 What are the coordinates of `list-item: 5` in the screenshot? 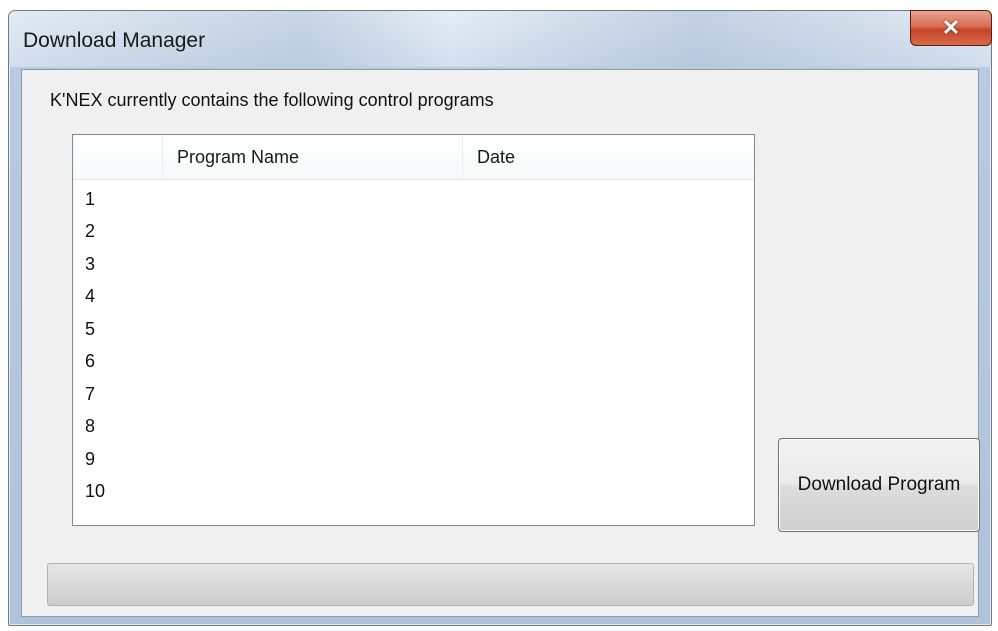 It's located at (413, 329).